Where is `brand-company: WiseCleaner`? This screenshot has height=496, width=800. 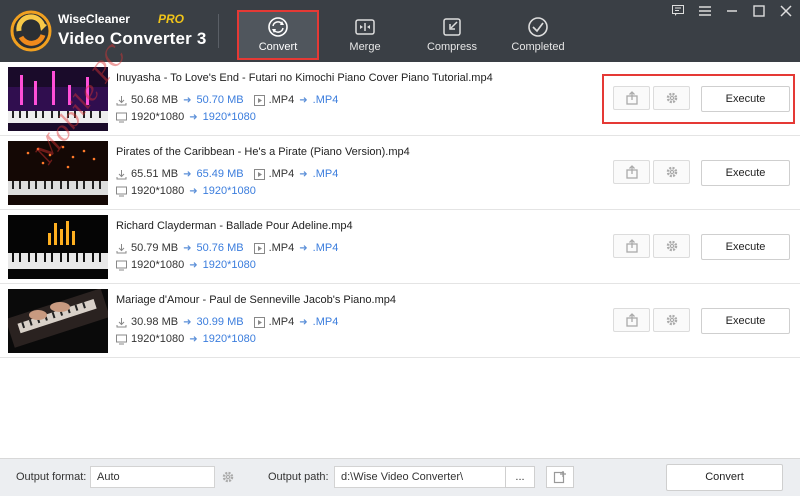
brand-company: WiseCleaner is located at coordinates (94, 19).